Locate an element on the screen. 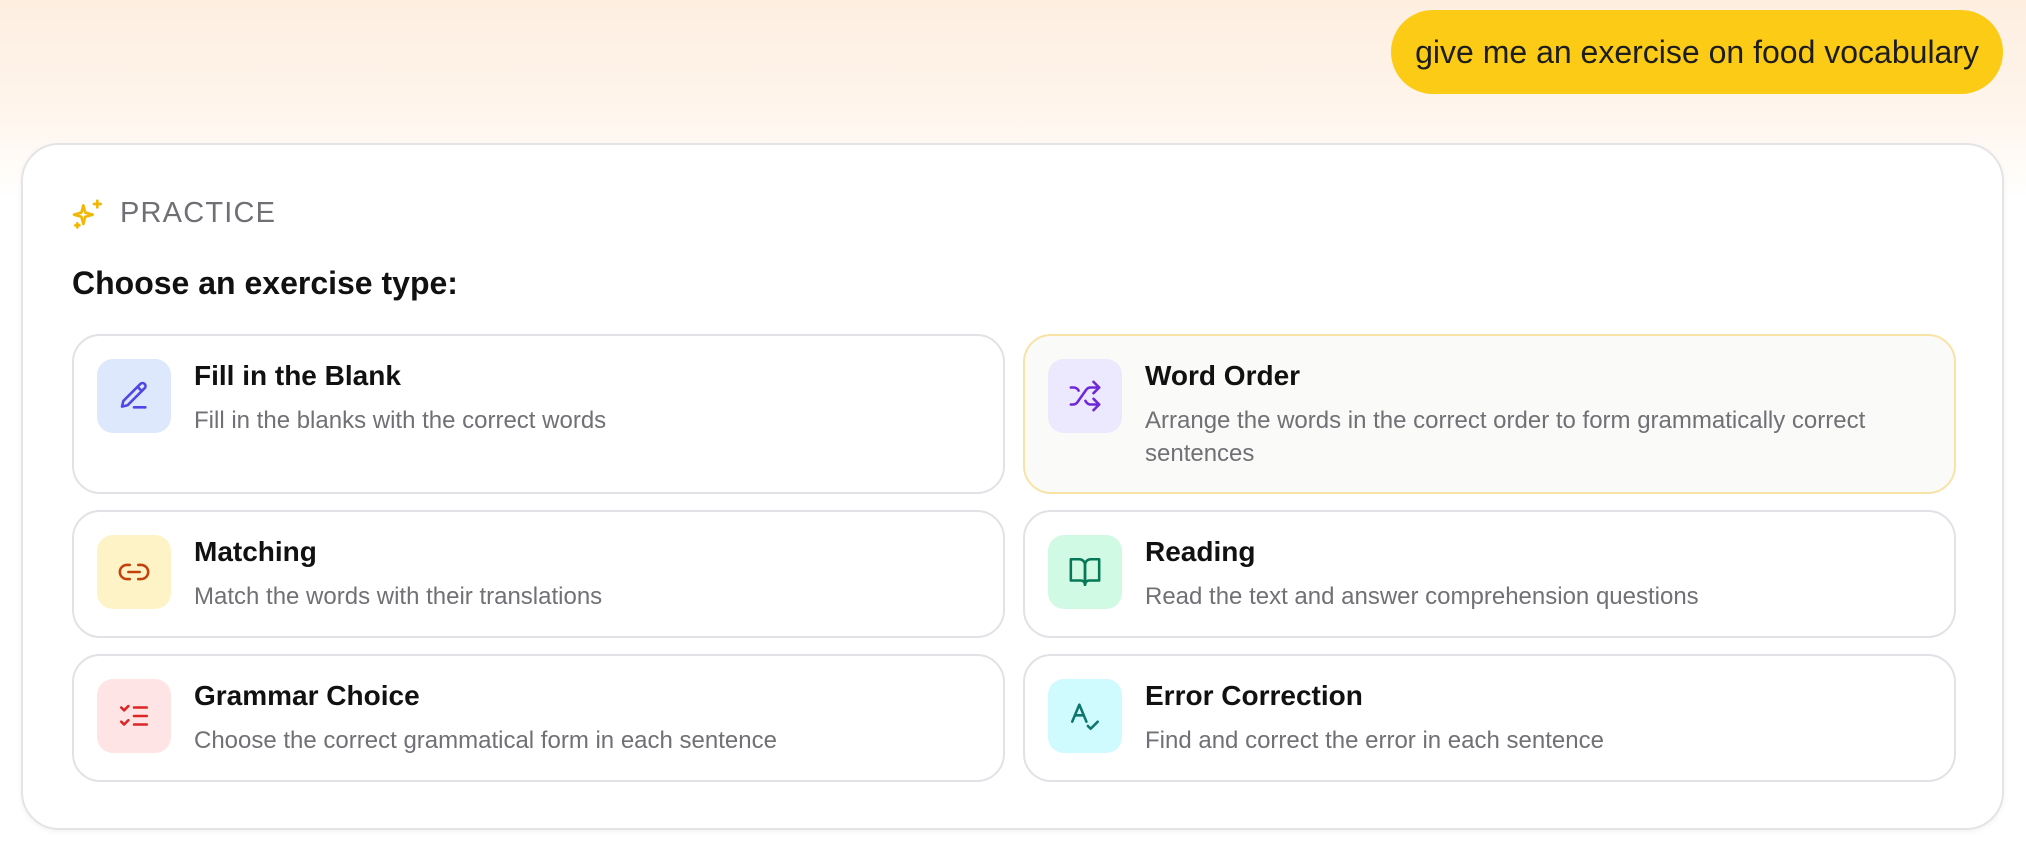 The width and height of the screenshot is (2026, 846). practice-header: PRACTICE is located at coordinates (174, 213).